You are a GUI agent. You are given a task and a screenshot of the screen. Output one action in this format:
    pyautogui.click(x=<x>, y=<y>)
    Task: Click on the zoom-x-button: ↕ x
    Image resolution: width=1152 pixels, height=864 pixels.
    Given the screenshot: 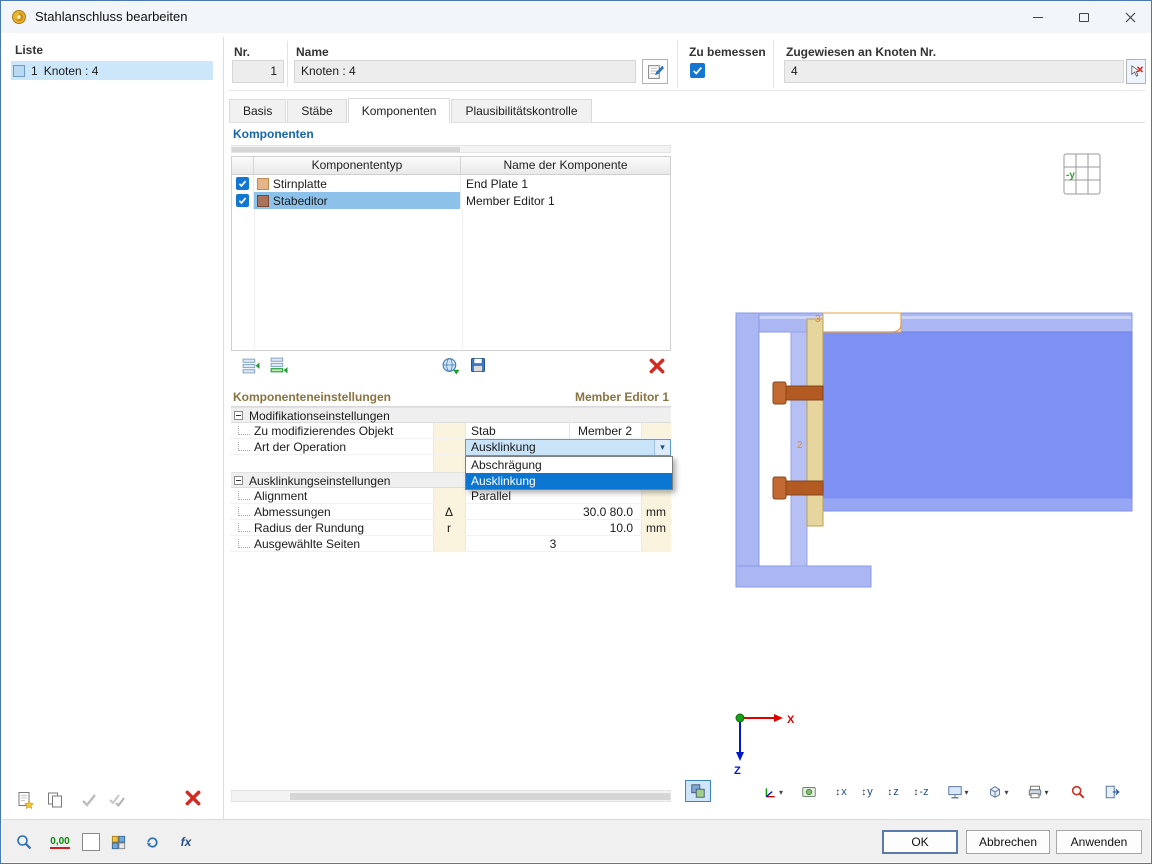 What is the action you would take?
    pyautogui.click(x=841, y=792)
    